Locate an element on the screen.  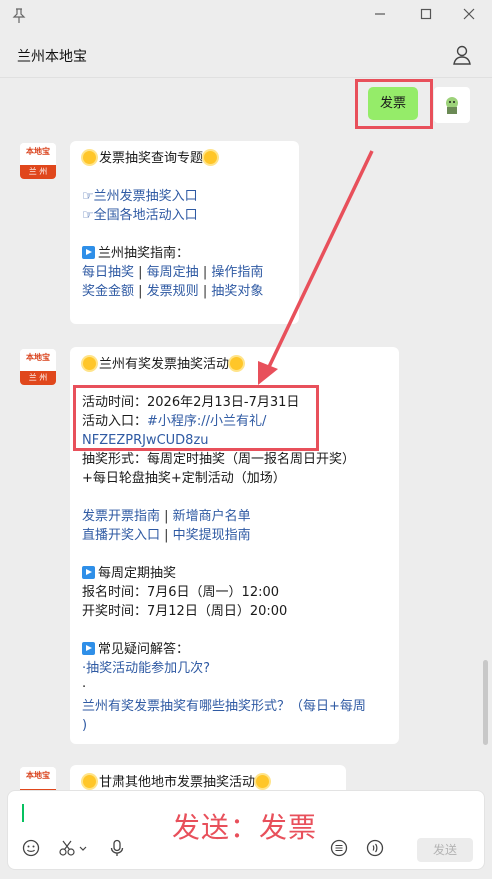
withdraw-guide-link: 中奖提现指南 is located at coordinates (212, 535).